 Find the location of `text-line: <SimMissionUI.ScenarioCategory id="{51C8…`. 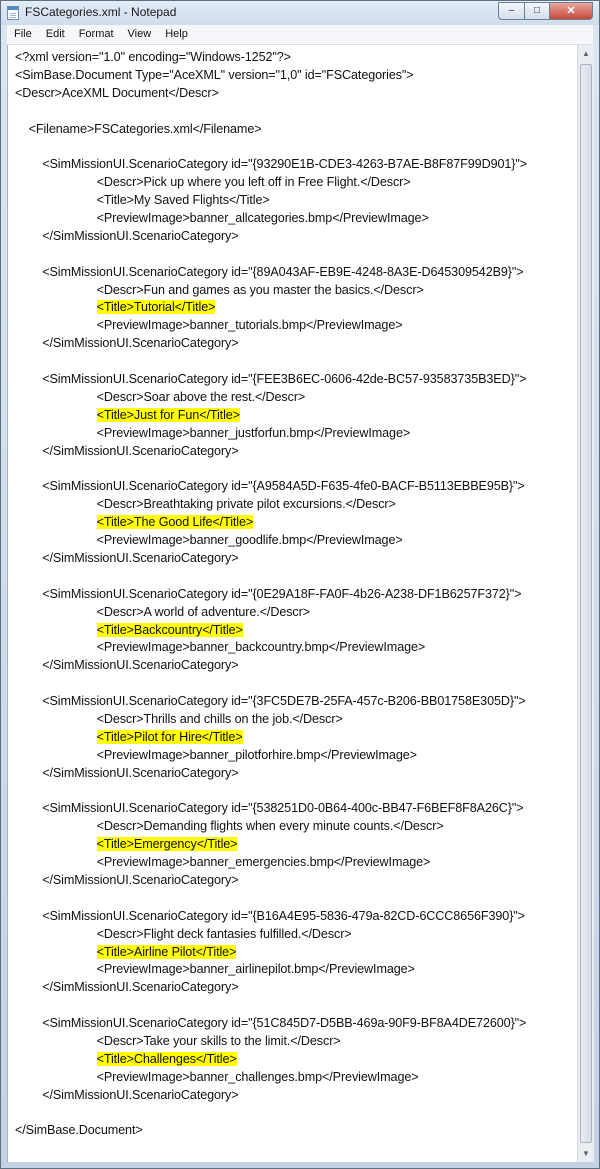

text-line: <SimMissionUI.ScenarioCategory id="{51C8… is located at coordinates (296, 1024).